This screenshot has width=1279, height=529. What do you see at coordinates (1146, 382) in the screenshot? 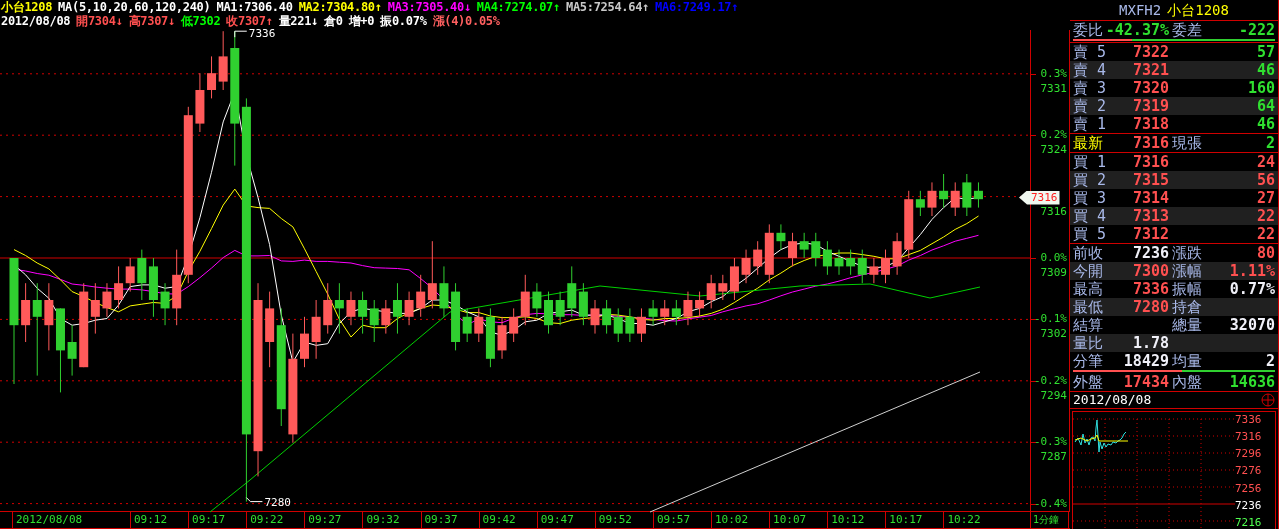
I see `field-value: 17434` at bounding box center [1146, 382].